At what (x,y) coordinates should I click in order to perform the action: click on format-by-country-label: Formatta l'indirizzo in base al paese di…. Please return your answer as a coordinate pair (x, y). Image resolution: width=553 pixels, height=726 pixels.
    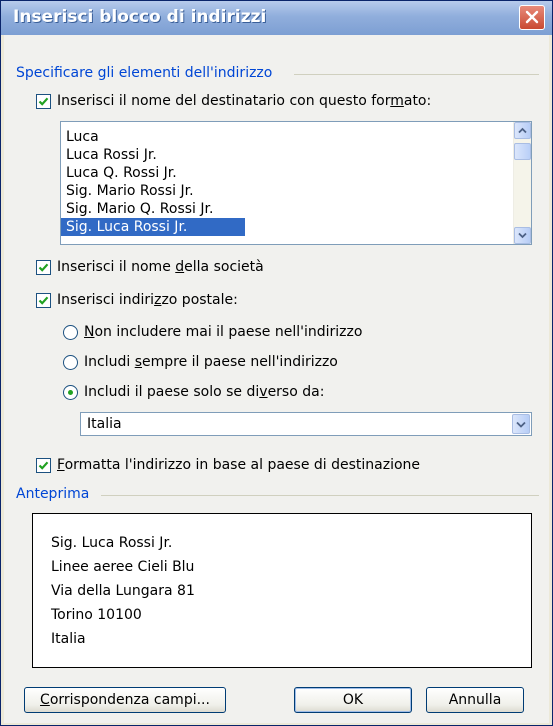
    Looking at the image, I should click on (238, 465).